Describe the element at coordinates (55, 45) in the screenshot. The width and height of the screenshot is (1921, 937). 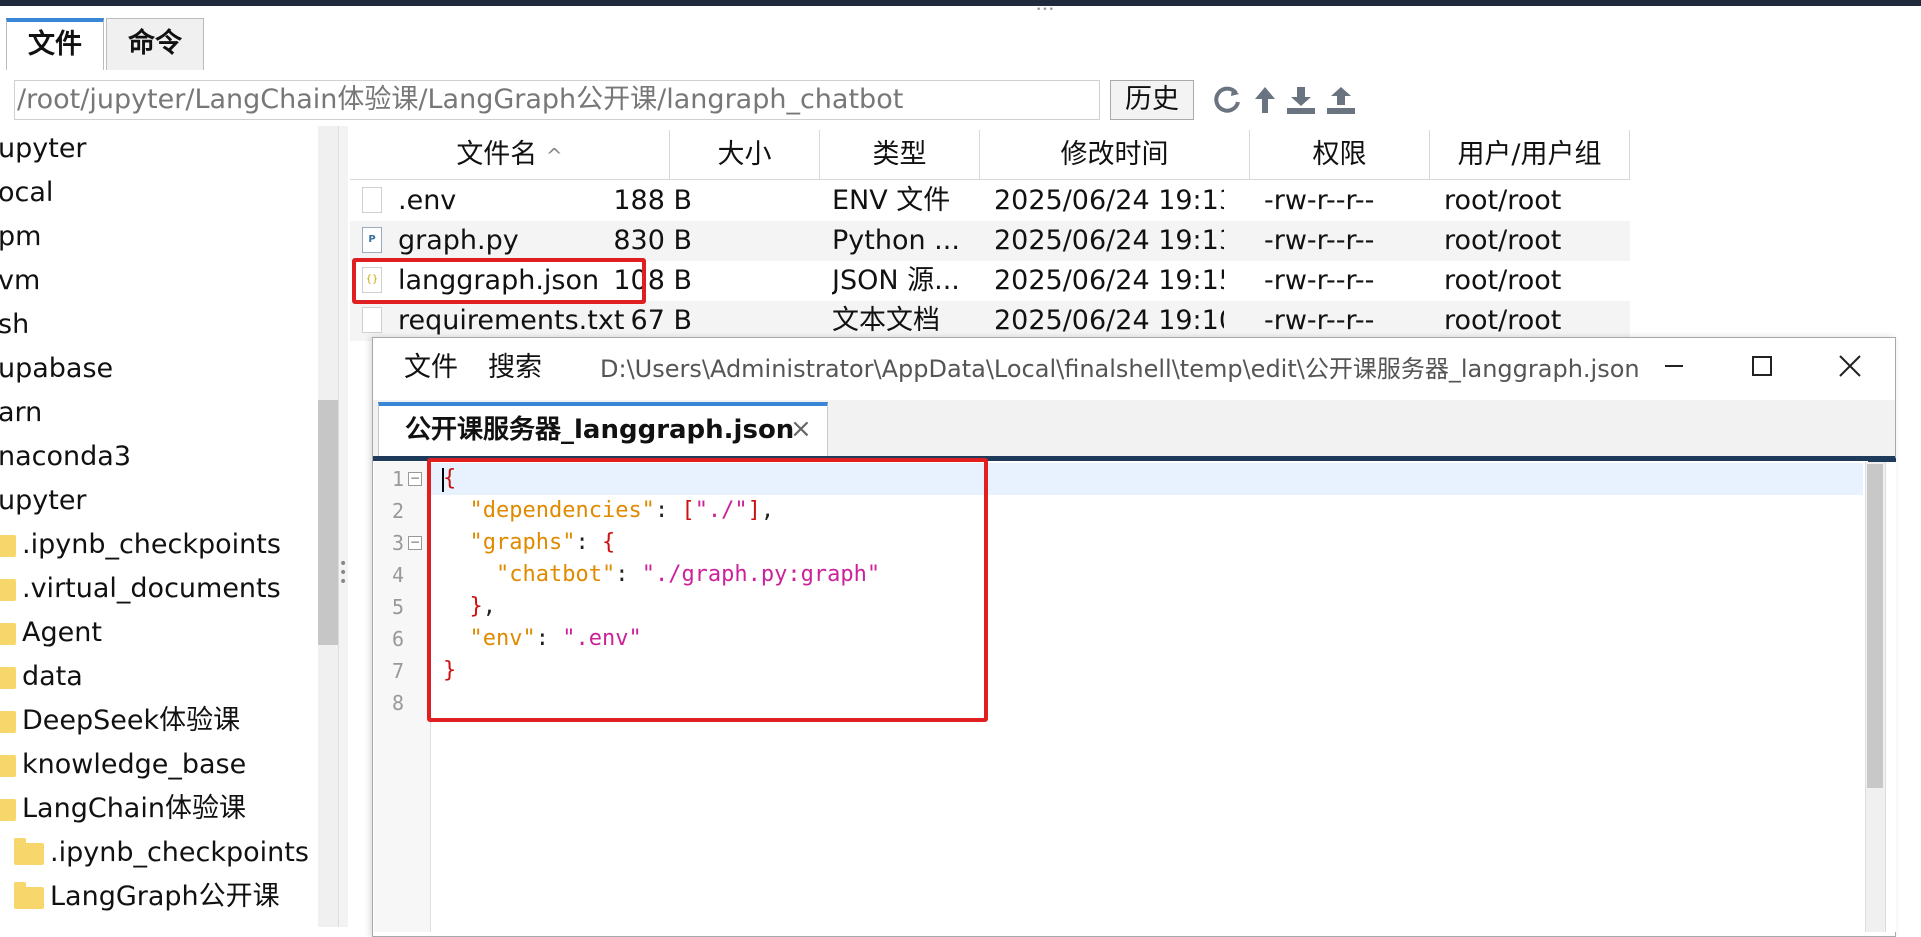
I see `tab-files: 文件` at that location.